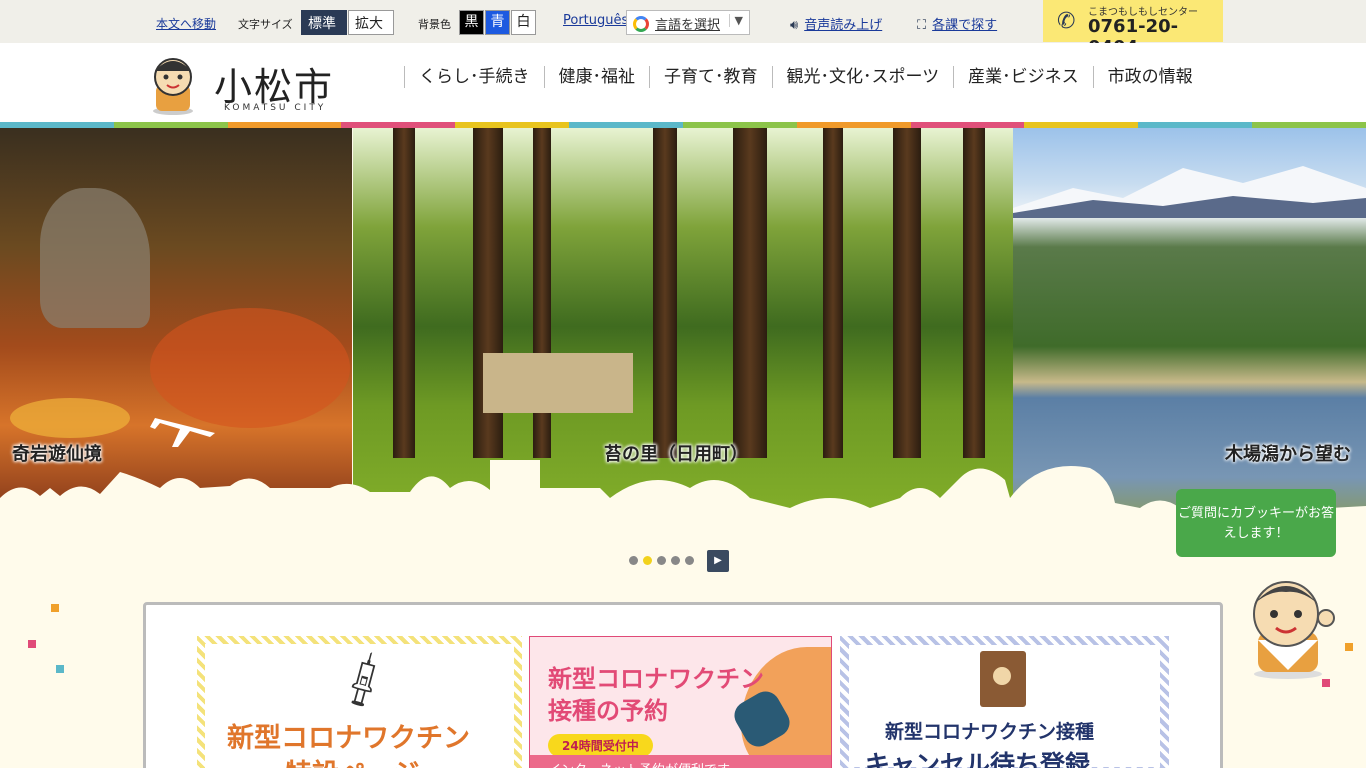 The width and height of the screenshot is (1366, 768). Describe the element at coordinates (680, 702) in the screenshot. I see `vaccine-reservation-banner: 新型コロナワクチン 接種の予約 24時間受付中 インターネット予約が便利です` at that location.